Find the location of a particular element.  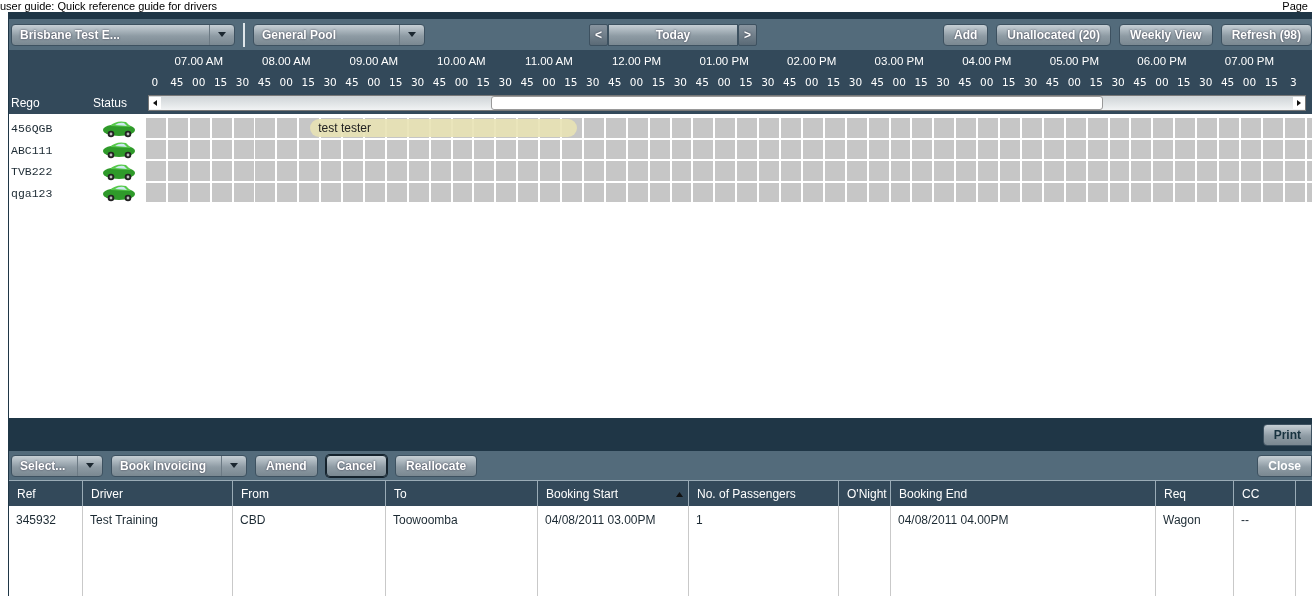

toolbar-button: Unallocated (20) is located at coordinates (1054, 34).